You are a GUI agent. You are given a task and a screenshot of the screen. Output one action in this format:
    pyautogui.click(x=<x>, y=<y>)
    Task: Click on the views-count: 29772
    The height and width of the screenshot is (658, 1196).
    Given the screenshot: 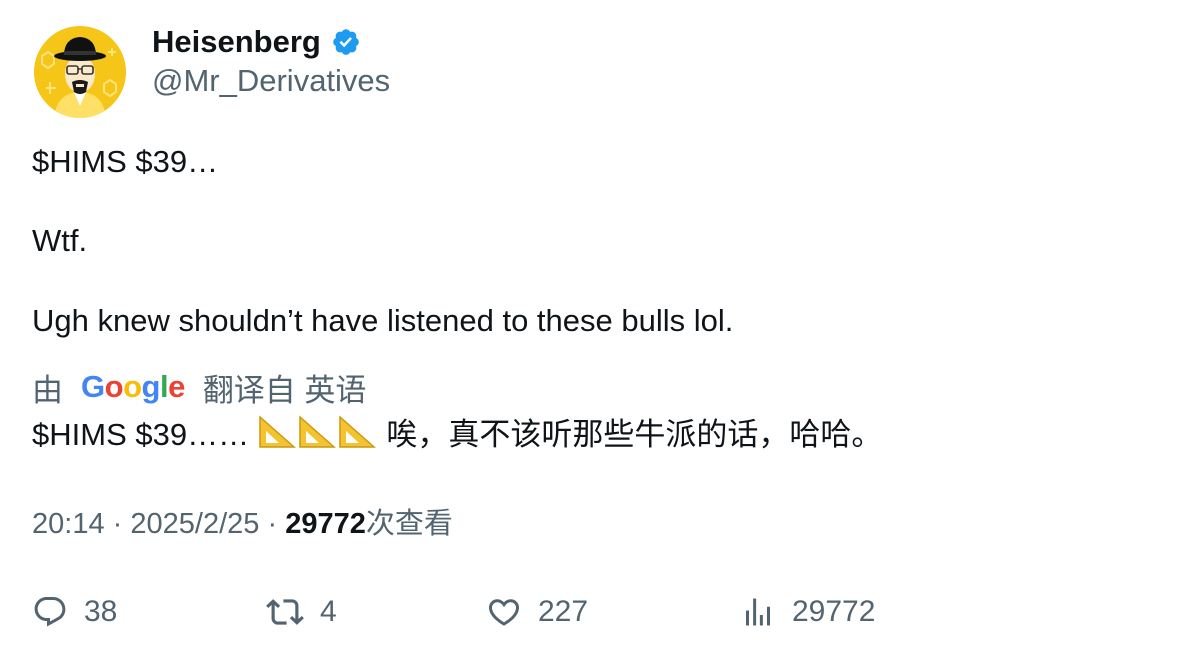 What is the action you would take?
    pyautogui.click(x=325, y=524)
    